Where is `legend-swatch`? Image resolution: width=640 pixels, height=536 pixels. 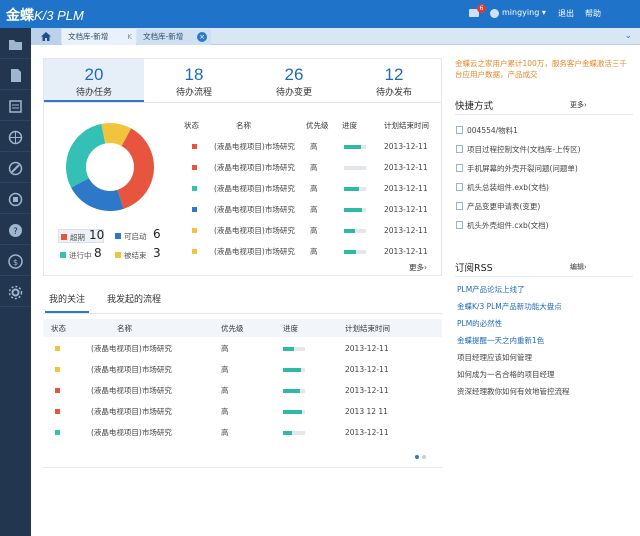 legend-swatch is located at coordinates (64, 237).